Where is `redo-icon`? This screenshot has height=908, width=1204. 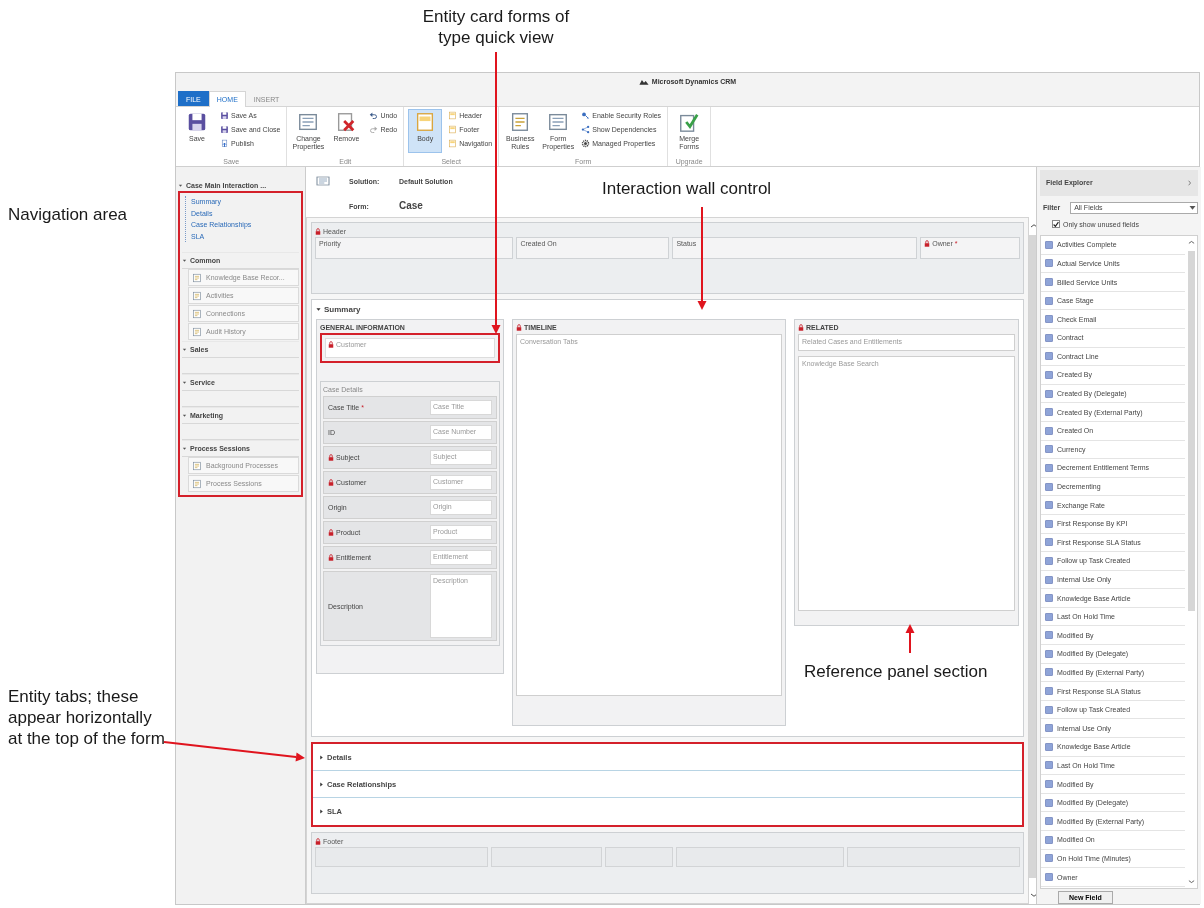
redo-icon is located at coordinates (374, 129).